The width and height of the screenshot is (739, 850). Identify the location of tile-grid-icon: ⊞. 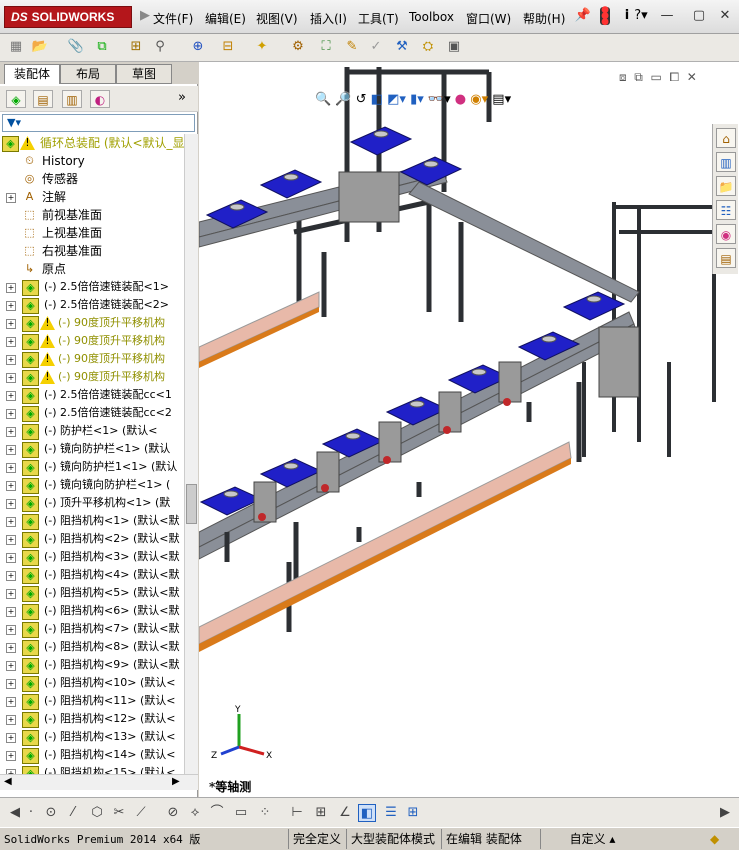
(413, 813).